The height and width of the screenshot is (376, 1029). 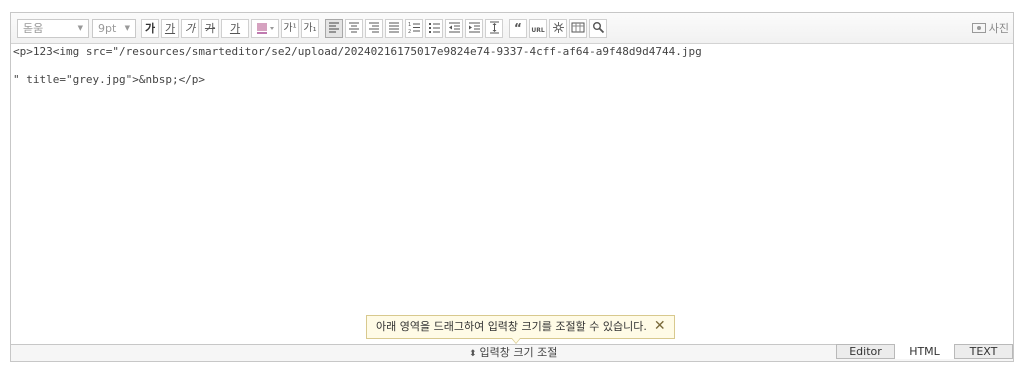 I want to click on resize-handle: ⬍ 입력창 크기 조절, so click(x=513, y=353).